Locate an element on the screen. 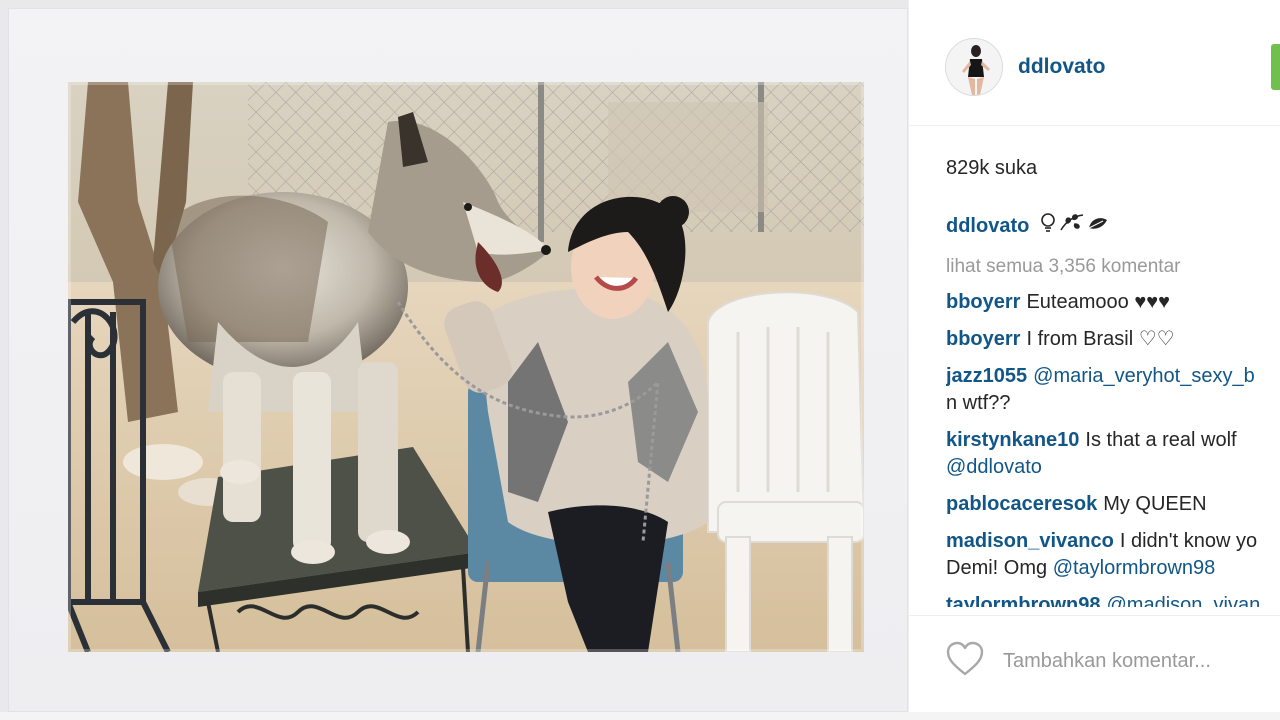 The height and width of the screenshot is (720, 1280). comment-item: bboyerr Euteamooo ♥♥♥ is located at coordinates (1113, 302).